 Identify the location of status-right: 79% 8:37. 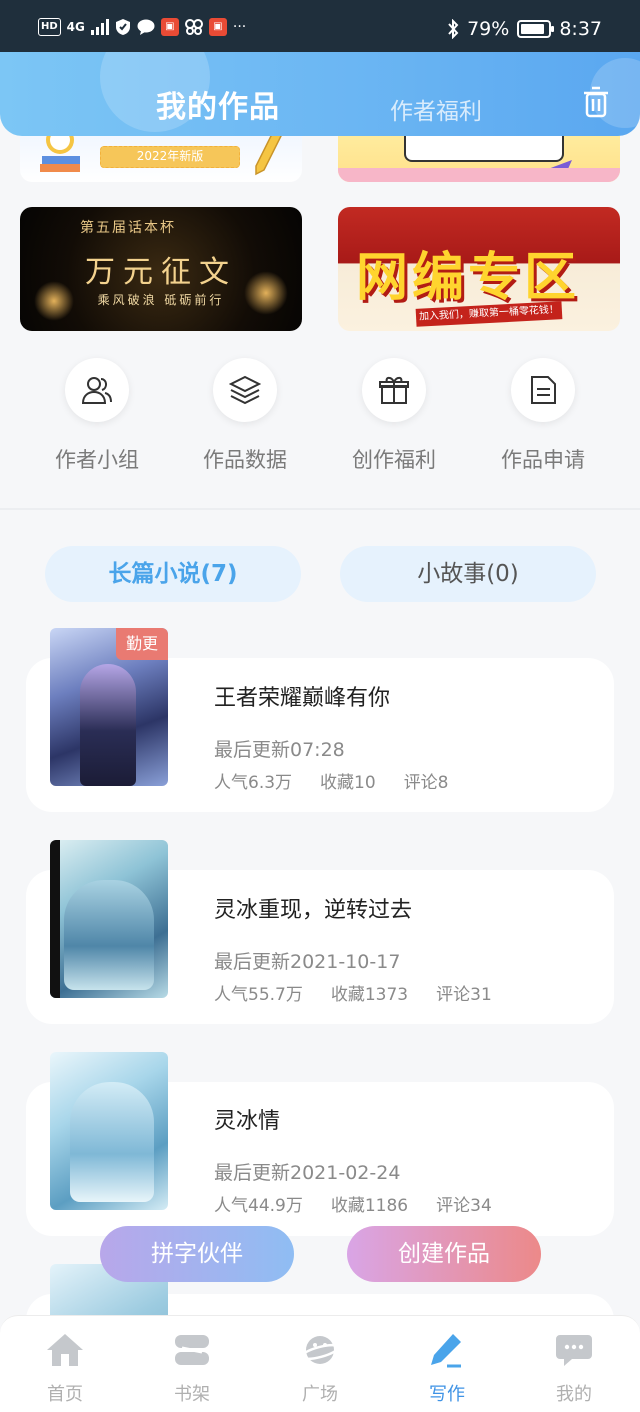
(524, 29).